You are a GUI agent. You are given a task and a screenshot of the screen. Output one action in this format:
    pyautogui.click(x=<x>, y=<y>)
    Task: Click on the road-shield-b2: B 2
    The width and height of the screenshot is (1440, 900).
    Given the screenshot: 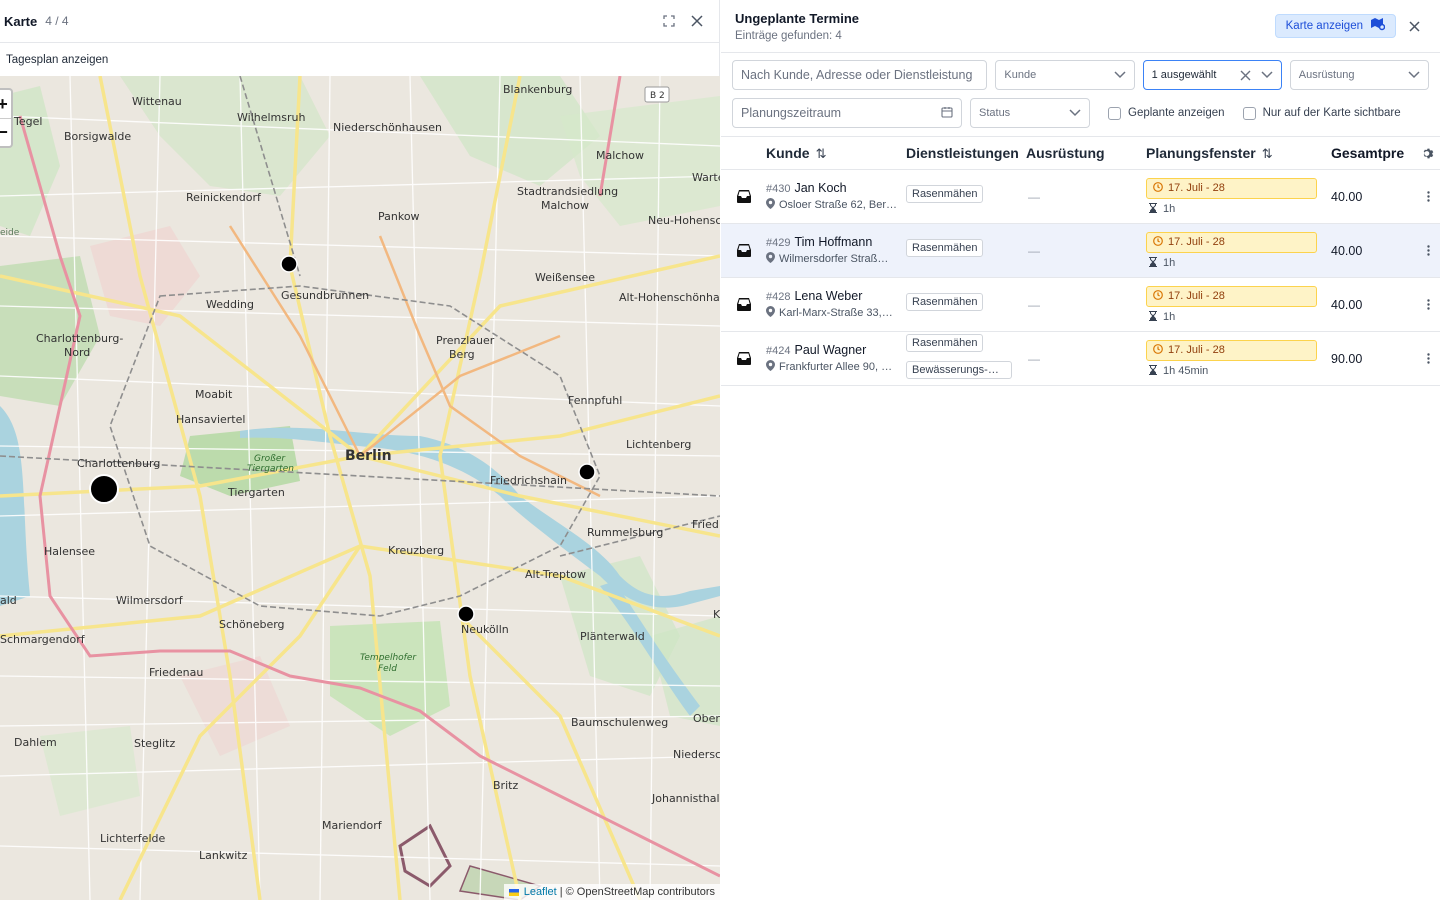 What is the action you would take?
    pyautogui.click(x=657, y=94)
    